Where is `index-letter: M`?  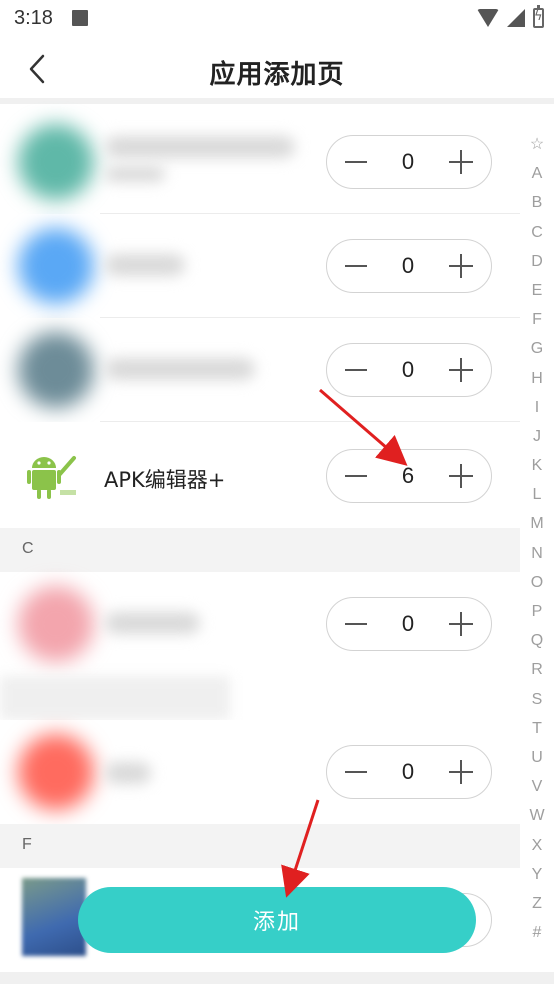
index-letter: M is located at coordinates (537, 523).